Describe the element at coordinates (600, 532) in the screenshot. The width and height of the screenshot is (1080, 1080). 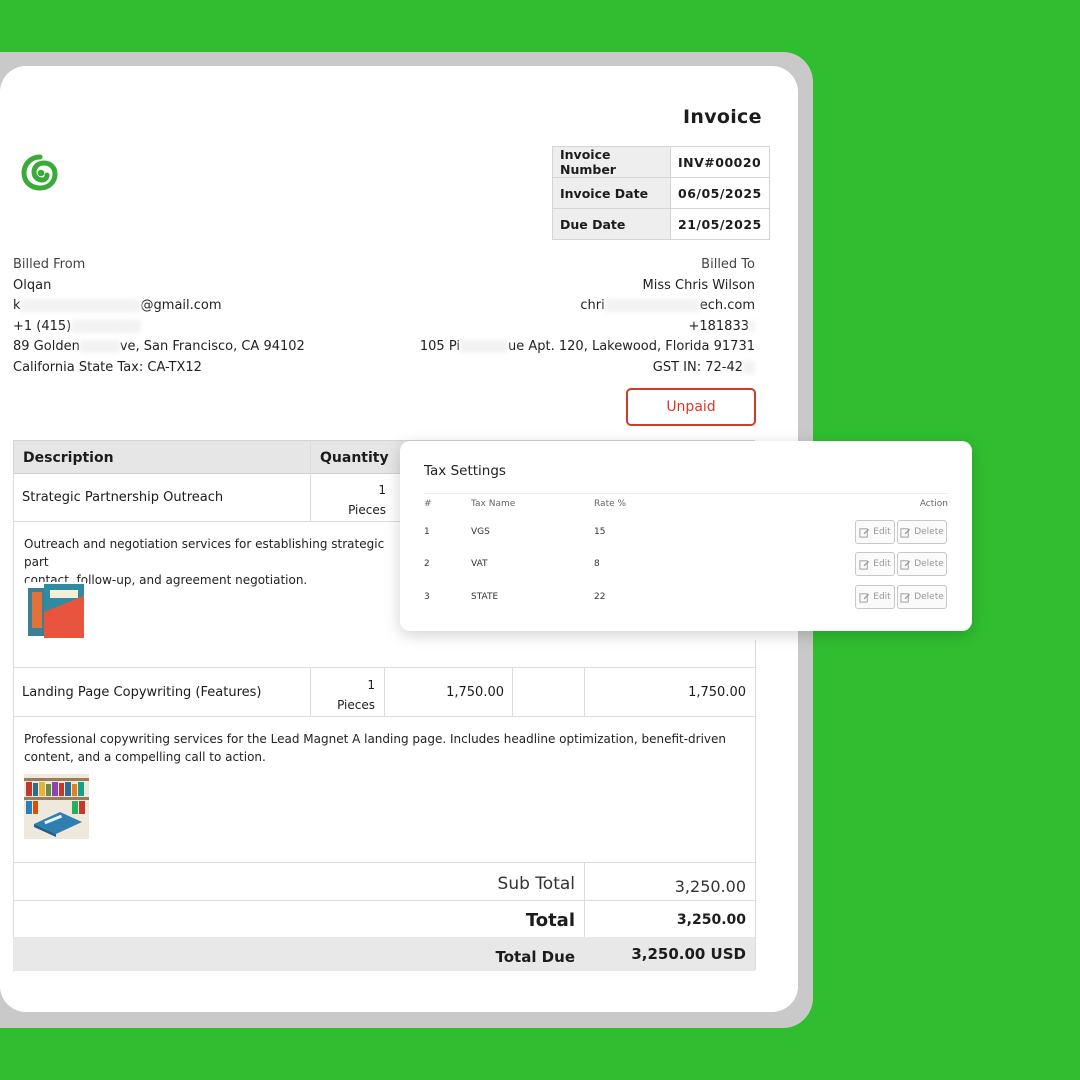
I see `tax-rate: 15` at that location.